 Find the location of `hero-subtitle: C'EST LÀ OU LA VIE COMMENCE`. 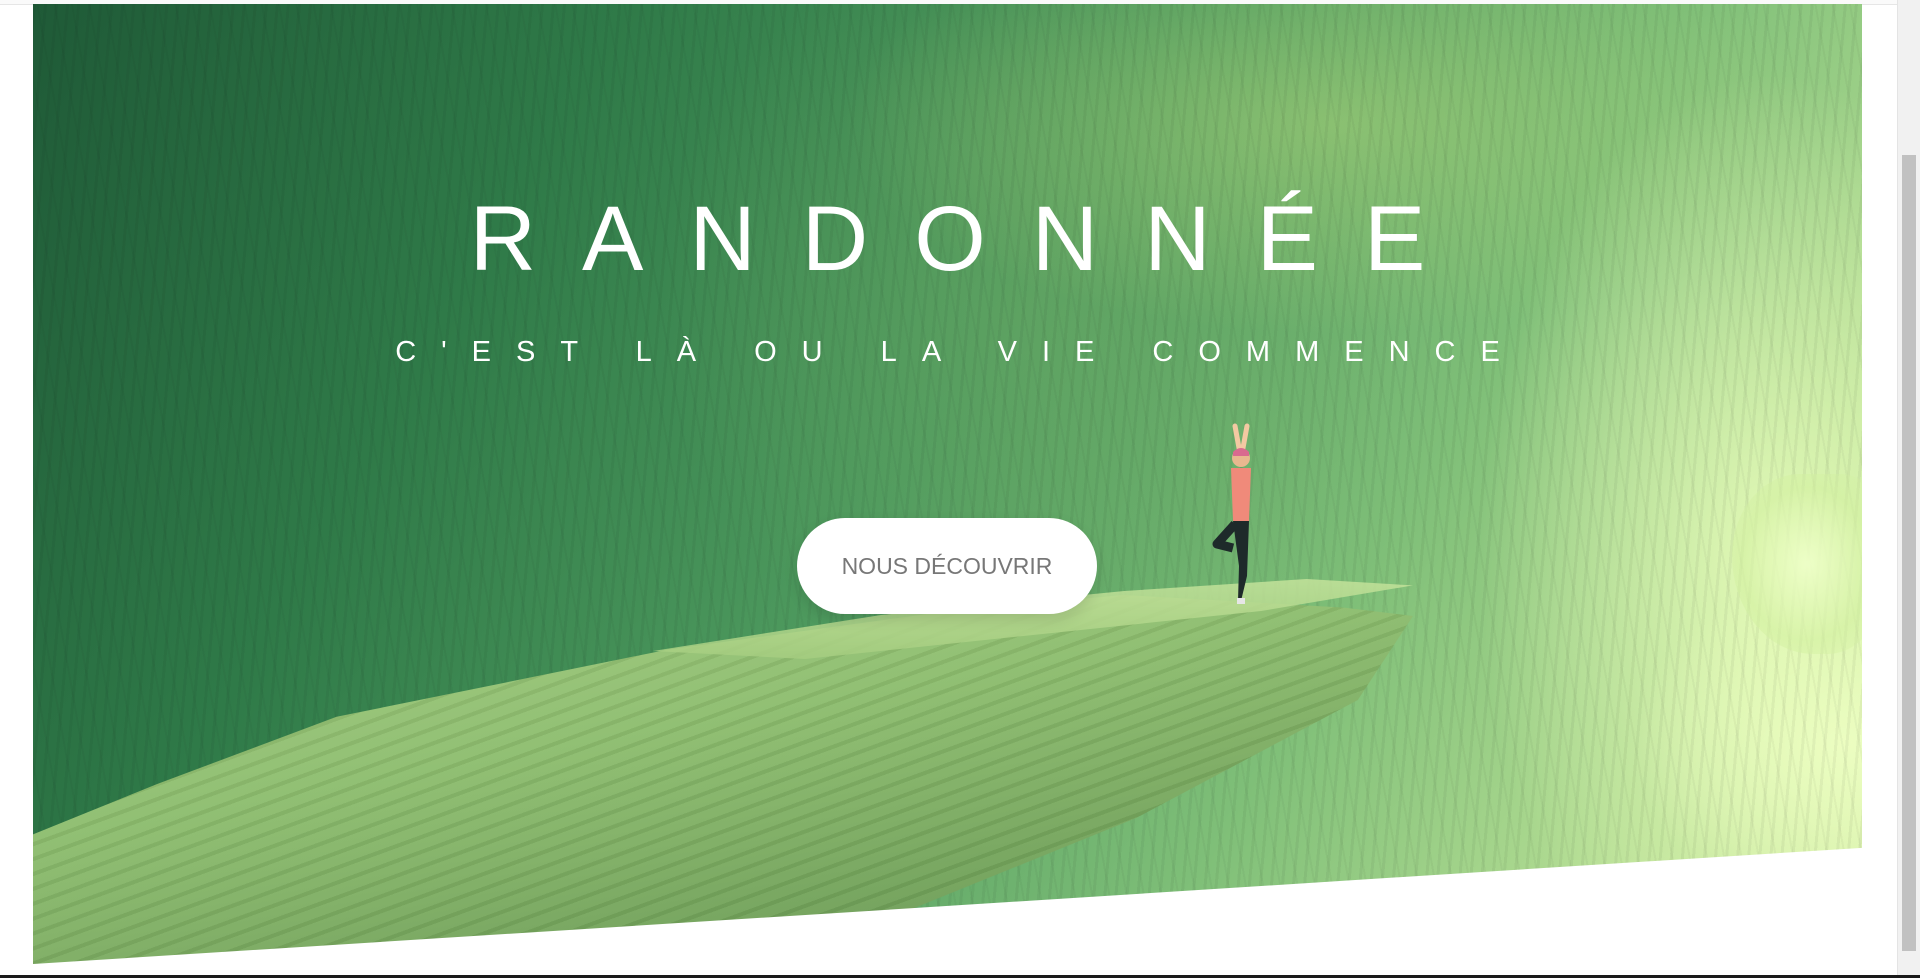

hero-subtitle: C'EST LÀ OU LA VIE COMMENCE is located at coordinates (960, 352).